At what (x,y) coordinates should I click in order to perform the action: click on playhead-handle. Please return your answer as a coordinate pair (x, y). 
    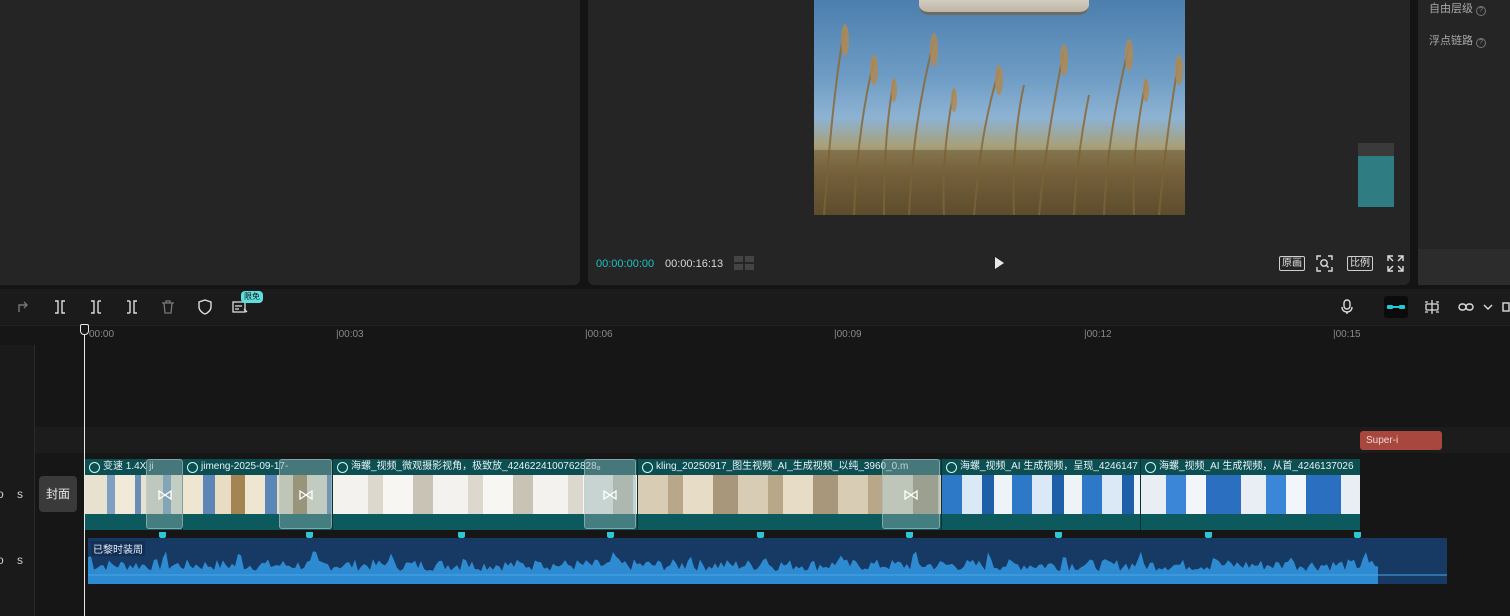
    Looking at the image, I should click on (84, 329).